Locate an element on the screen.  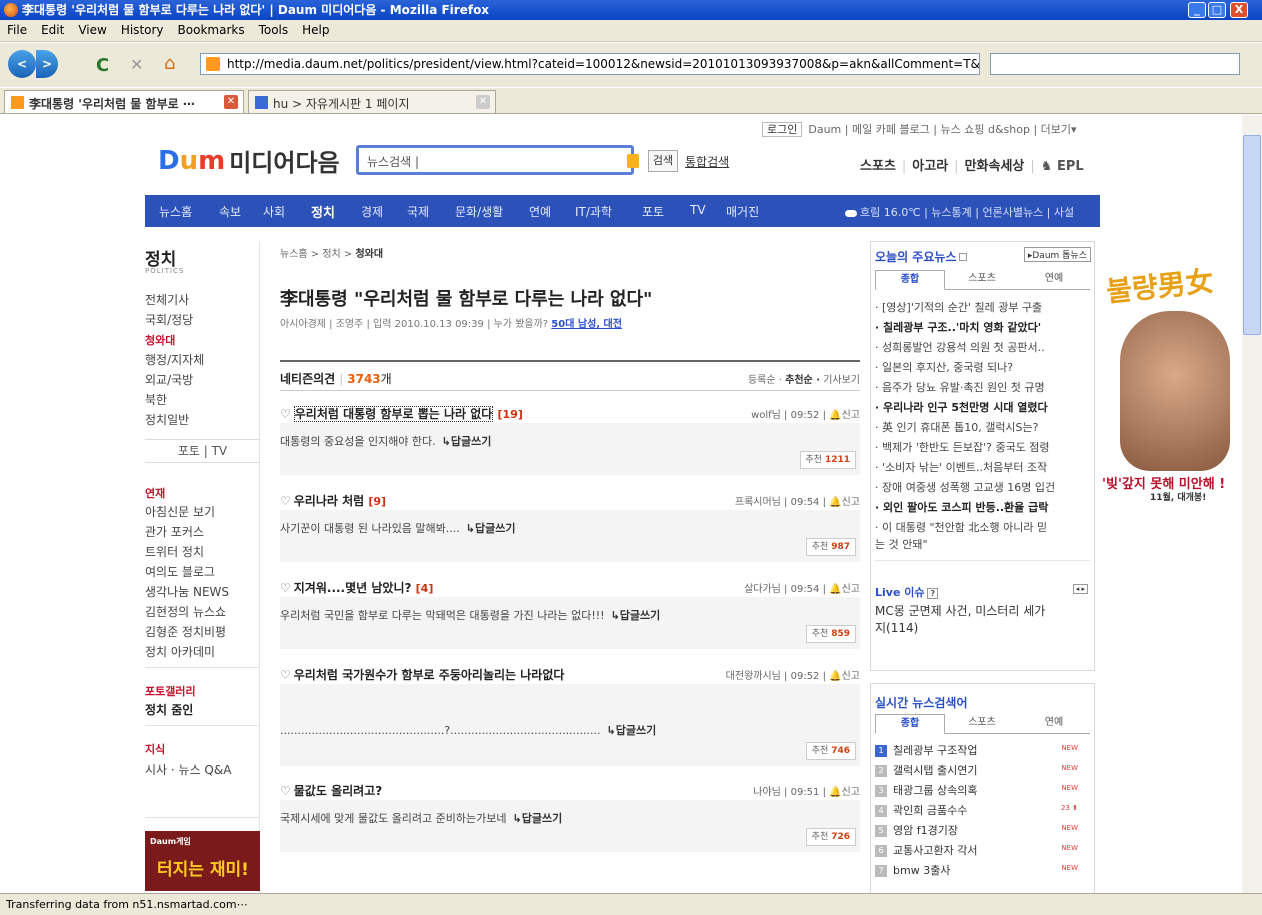
rank-item: 6 교통사고환자 각서 NEW is located at coordinates (982, 850).